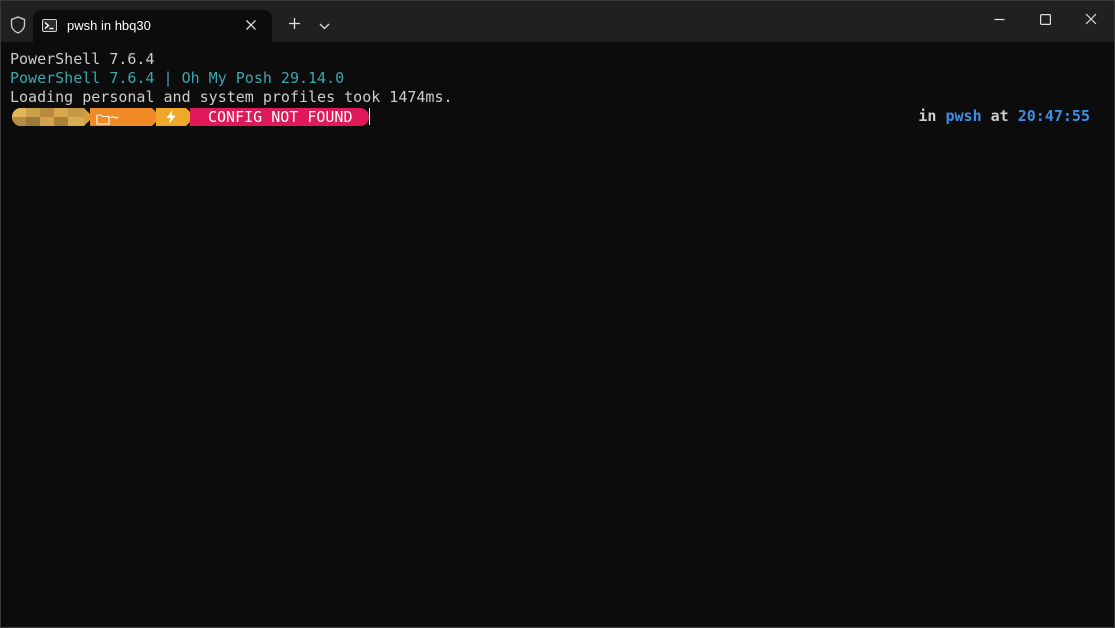  I want to click on right-prompt: in pwsh at 20:47:55, so click(1004, 116).